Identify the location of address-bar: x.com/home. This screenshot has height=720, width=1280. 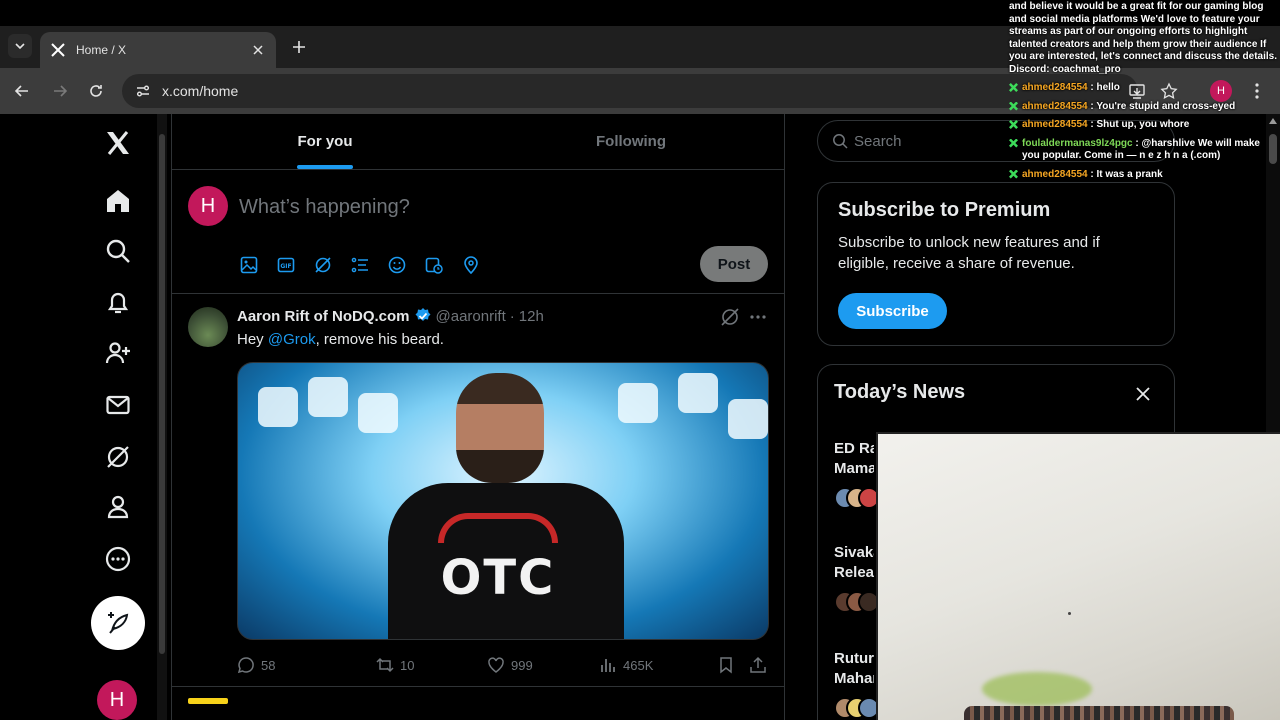
(630, 91).